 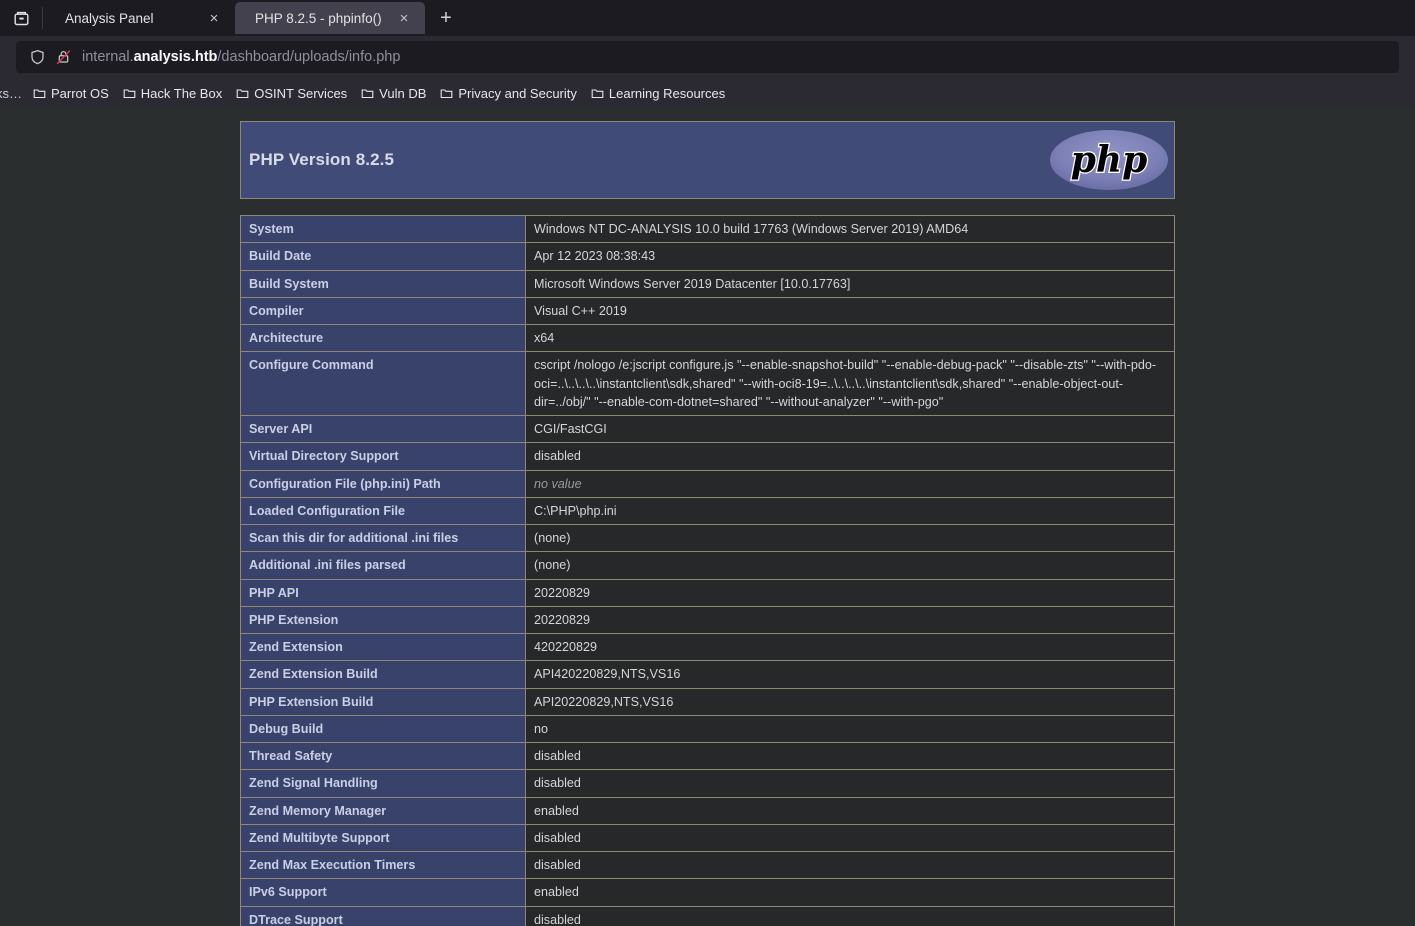 I want to click on table-row: Zend Max Execution Timers disabled, so click(x=707, y=865).